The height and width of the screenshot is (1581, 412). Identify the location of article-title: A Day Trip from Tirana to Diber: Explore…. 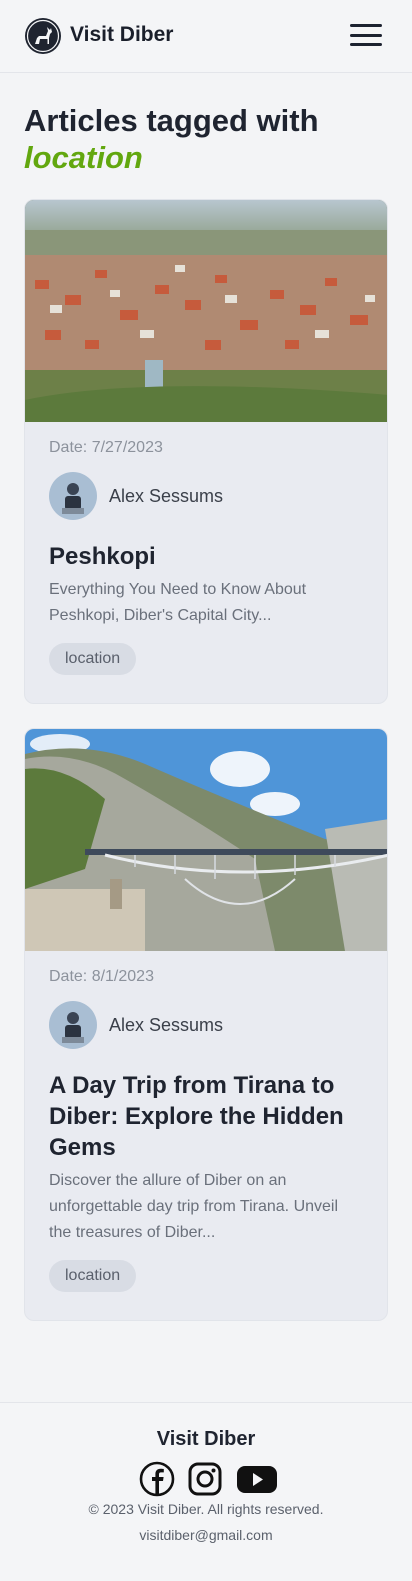
(206, 1116).